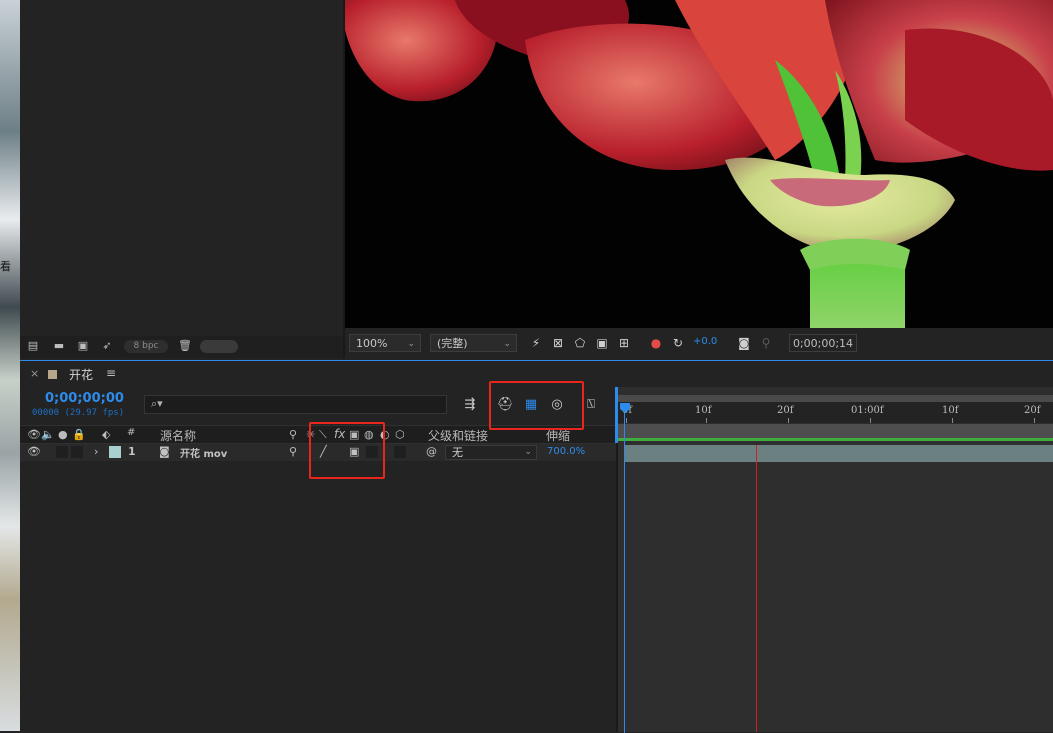  Describe the element at coordinates (431, 451) in the screenshot. I see `pick-whip-icon: @` at that location.